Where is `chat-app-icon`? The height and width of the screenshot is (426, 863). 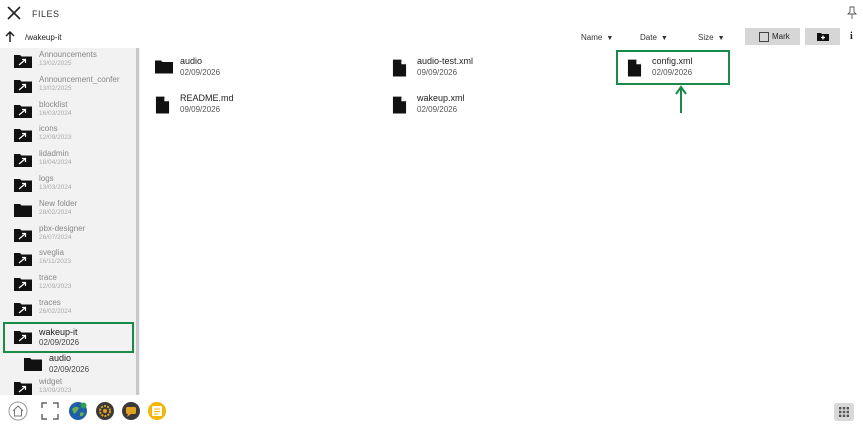
chat-app-icon is located at coordinates (131, 411).